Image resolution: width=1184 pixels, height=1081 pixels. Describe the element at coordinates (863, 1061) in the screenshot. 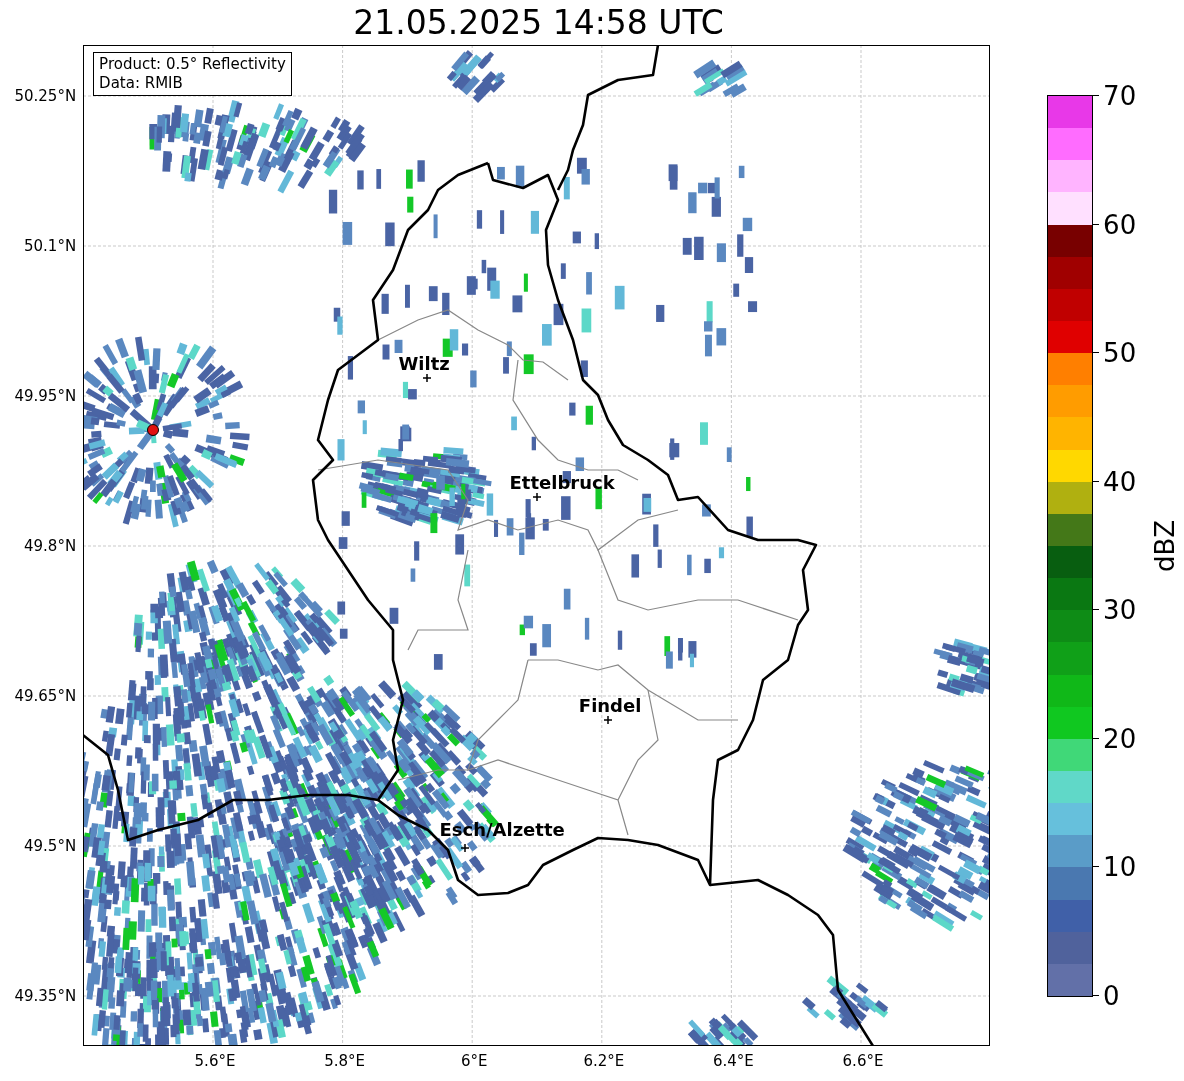

I see `longitude-label: 6.6°E` at that location.